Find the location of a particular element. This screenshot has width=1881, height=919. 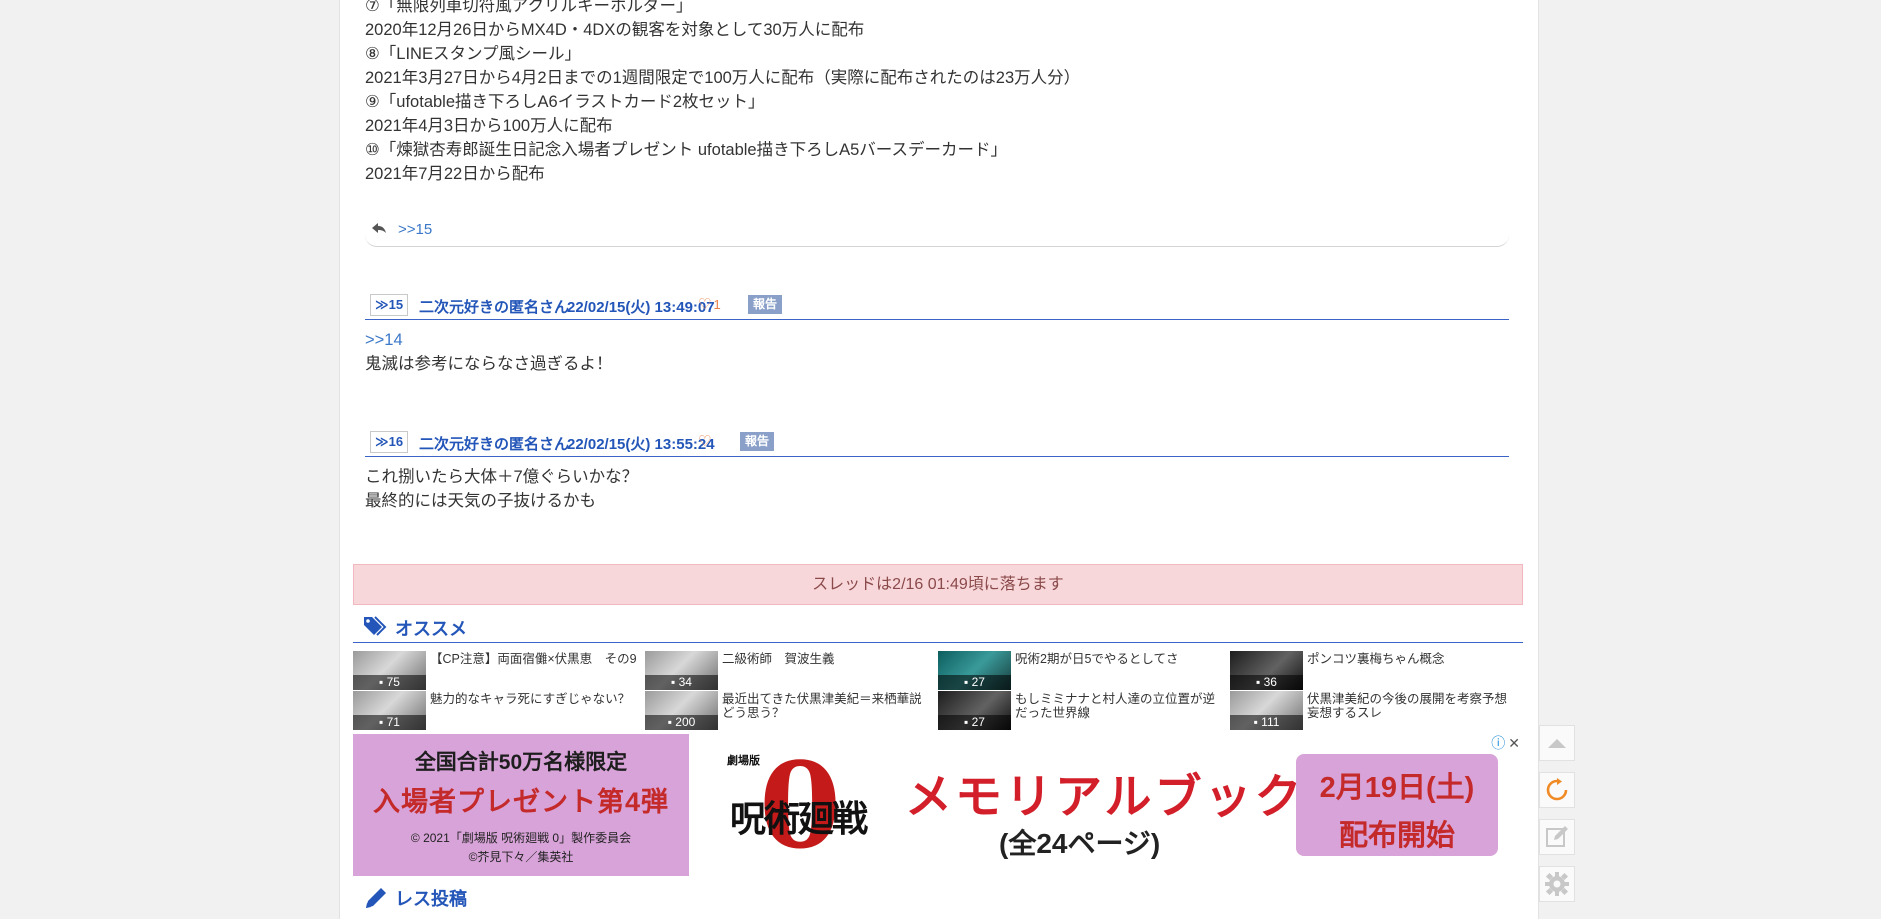

recommend-item: ▪ 27 もしミミナナと村人達の立位置が逆だった世界線 is located at coordinates (1083, 711).